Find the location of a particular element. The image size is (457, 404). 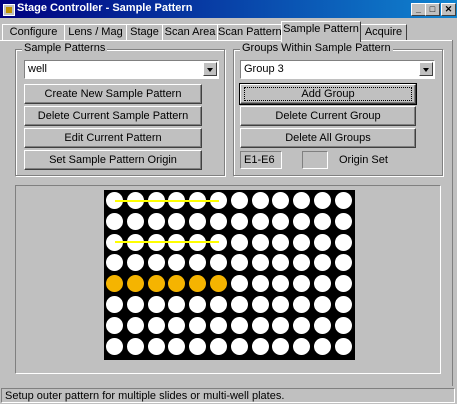

create-sample-pattern-button: Create New Sample Pattern is located at coordinates (113, 94).